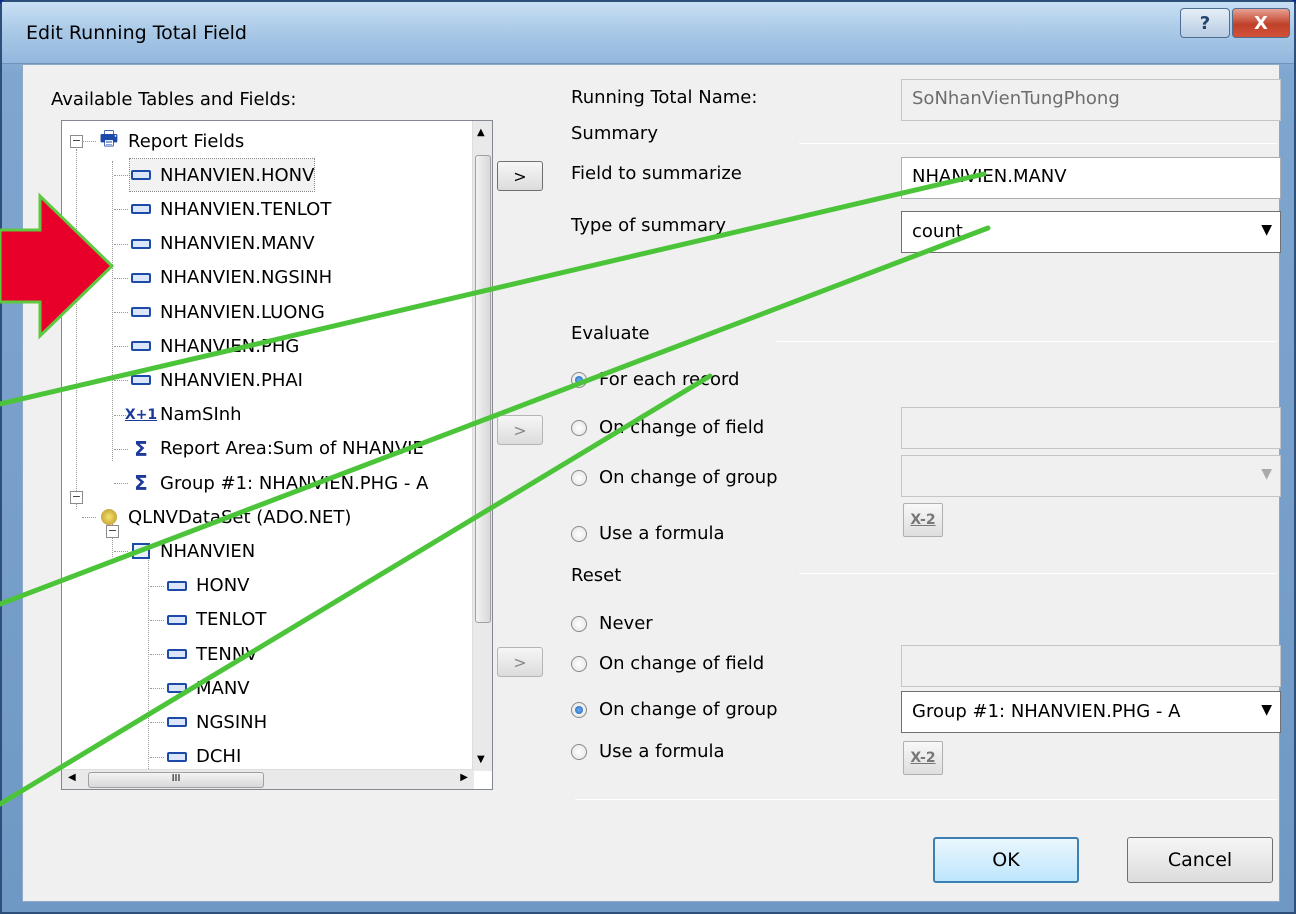 The width and height of the screenshot is (1296, 914). What do you see at coordinates (268, 779) in the screenshot?
I see `tree-horizontal-scrollbar: ◀ III ▶` at bounding box center [268, 779].